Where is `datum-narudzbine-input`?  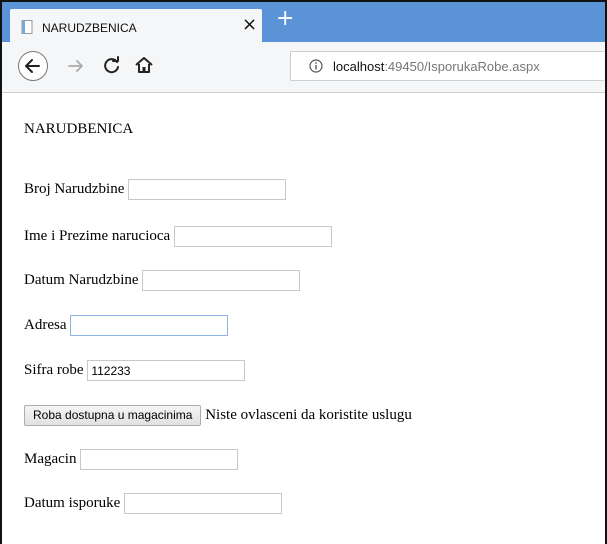 datum-narudzbine-input is located at coordinates (221, 280).